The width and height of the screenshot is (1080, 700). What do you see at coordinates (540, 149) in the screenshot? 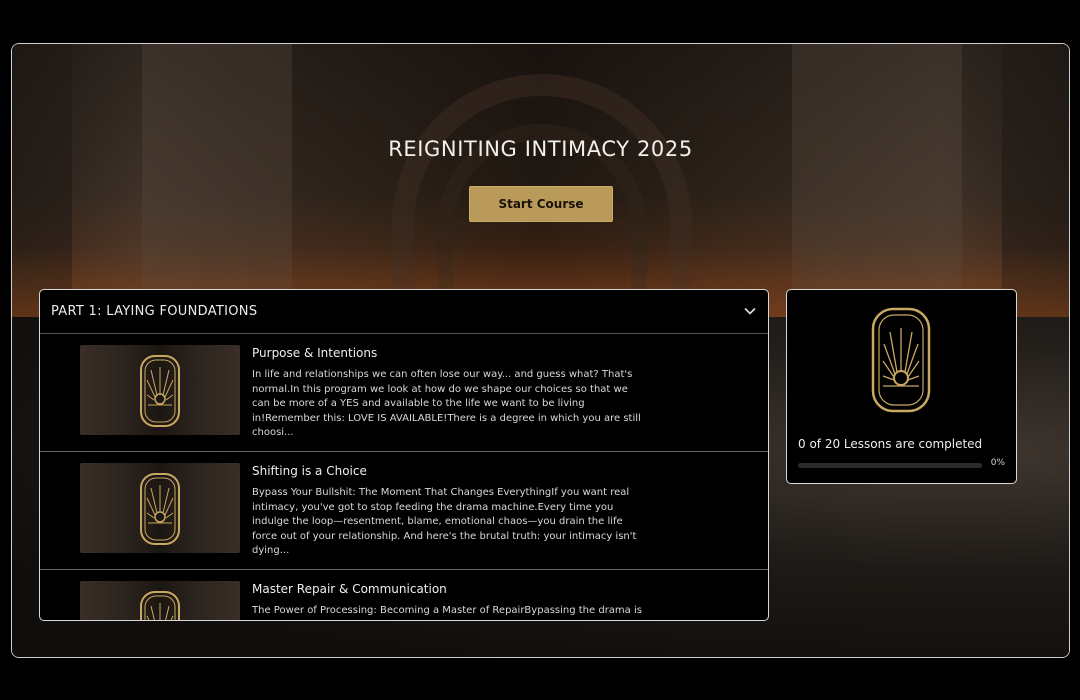
I see `course-title: REIGNITING INTIMACY 2025` at bounding box center [540, 149].